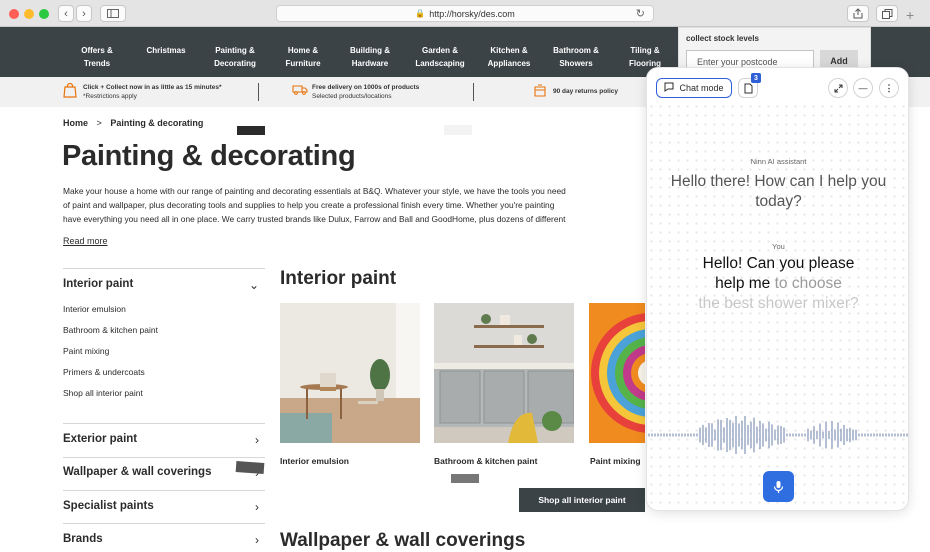 Image resolution: width=930 pixels, height=552 pixels. Describe the element at coordinates (778, 435) in the screenshot. I see `voice-waveform` at that location.